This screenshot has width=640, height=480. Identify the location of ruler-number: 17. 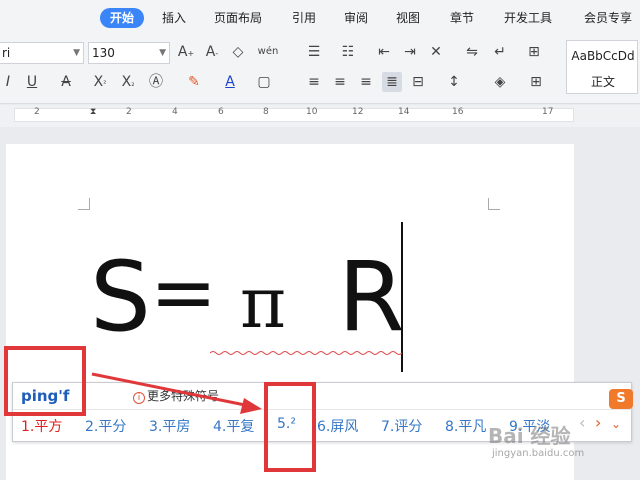
(548, 112).